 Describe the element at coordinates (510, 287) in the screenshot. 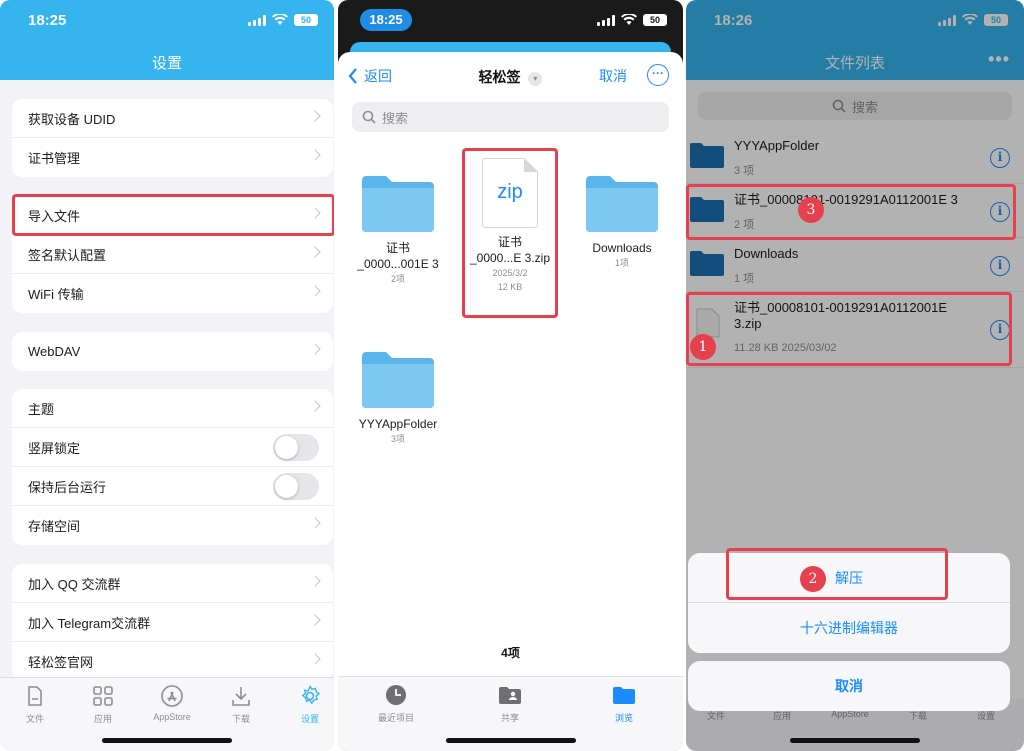

I see `file-size: 12 KB` at that location.